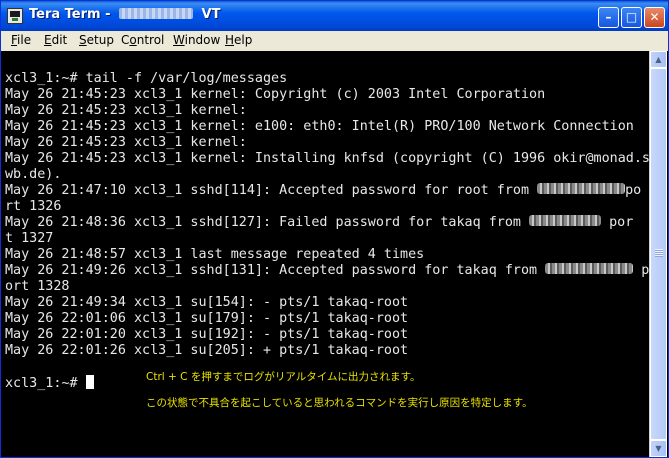 The image size is (669, 458). Describe the element at coordinates (658, 59) in the screenshot. I see `scroll-up-arrow-icon: ▲` at that location.